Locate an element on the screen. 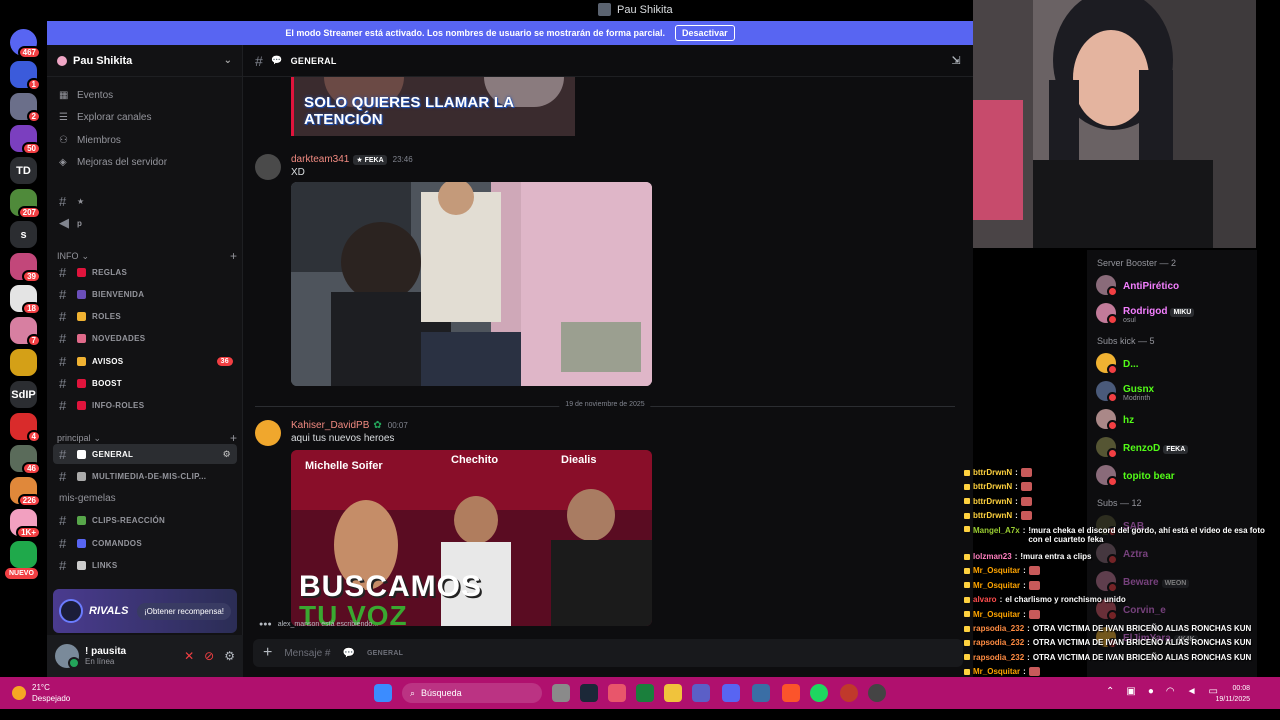  nav-server-boosts: ◈ Mejoras del servidor is located at coordinates (113, 162).